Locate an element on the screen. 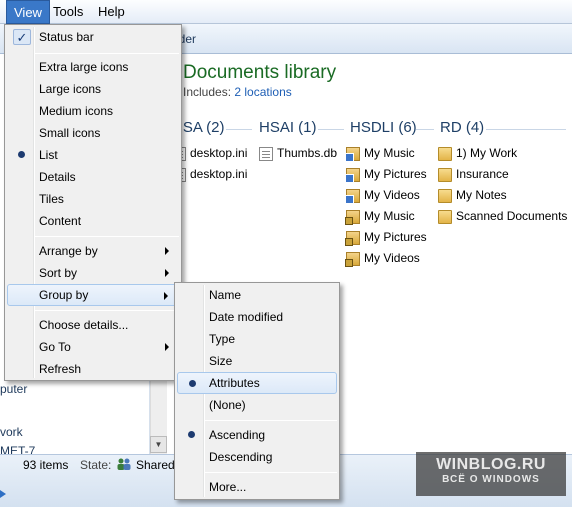 The height and width of the screenshot is (507, 572). file-item: Insurance is located at coordinates (473, 174).